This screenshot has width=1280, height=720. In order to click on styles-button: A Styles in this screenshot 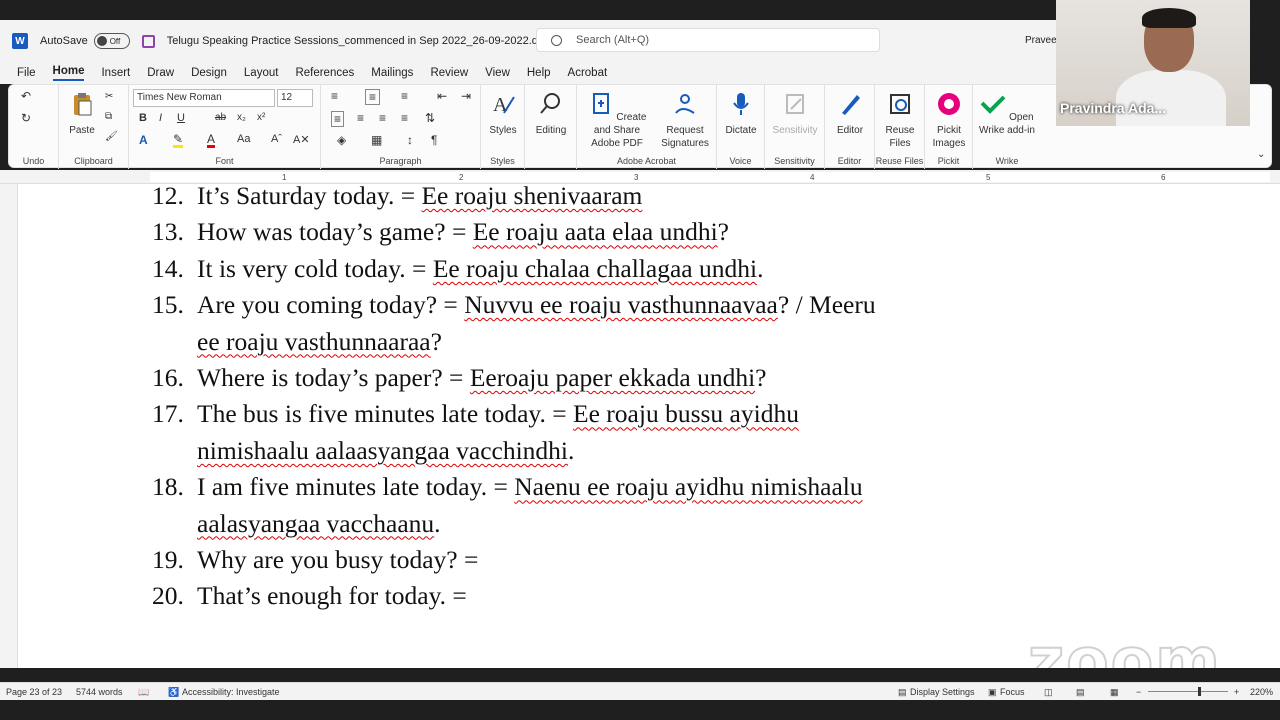, I will do `click(503, 114)`.